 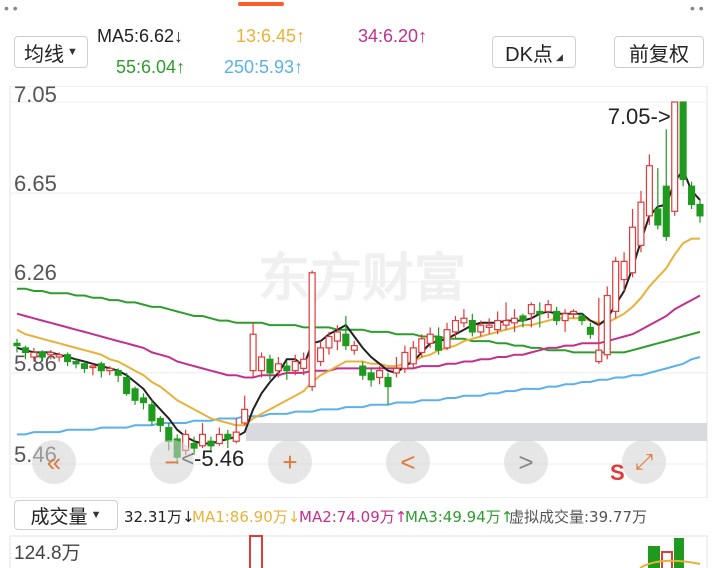 I want to click on active-tab-indicator, so click(x=261, y=4).